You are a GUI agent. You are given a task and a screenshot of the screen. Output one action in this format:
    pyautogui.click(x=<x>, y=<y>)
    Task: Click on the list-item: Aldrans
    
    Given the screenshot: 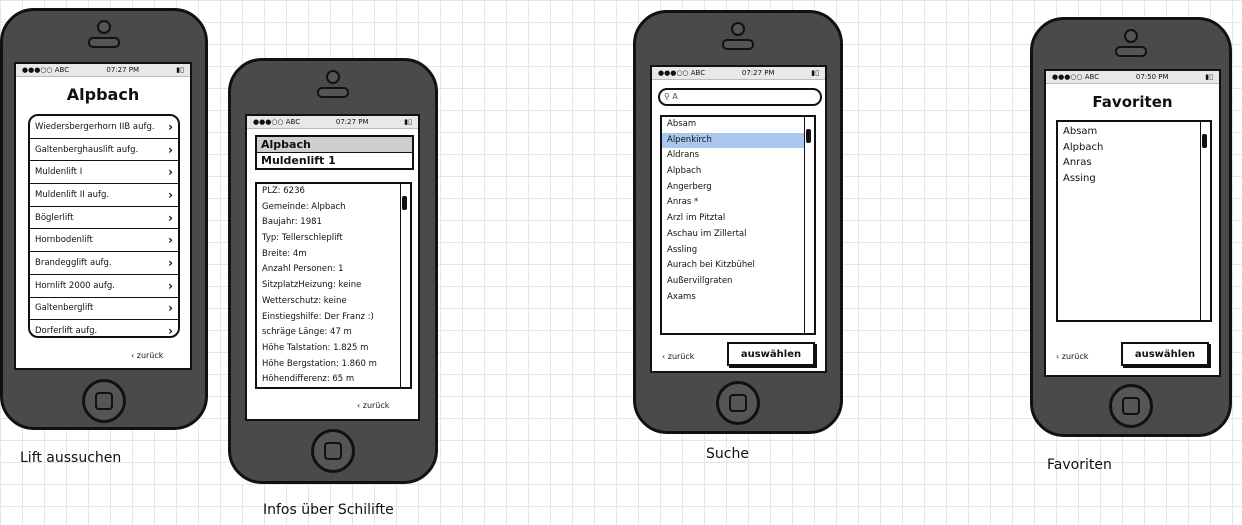 What is the action you would take?
    pyautogui.click(x=738, y=156)
    